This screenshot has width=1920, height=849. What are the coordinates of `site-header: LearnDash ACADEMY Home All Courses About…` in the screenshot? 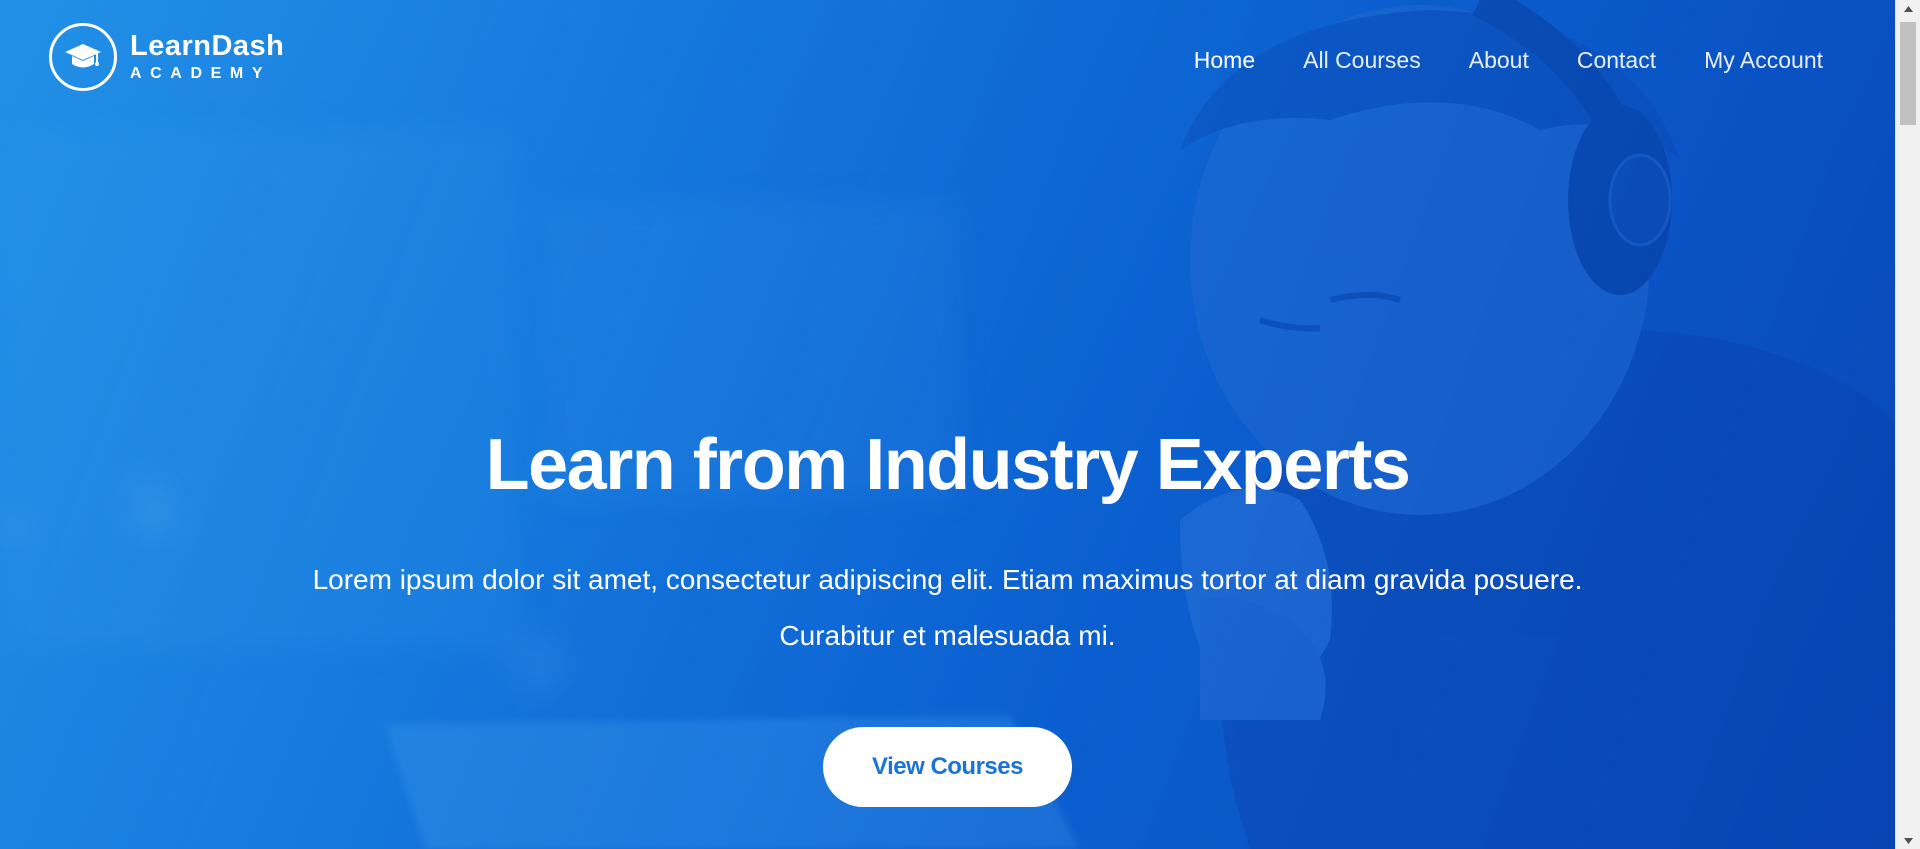 It's located at (947, 60).